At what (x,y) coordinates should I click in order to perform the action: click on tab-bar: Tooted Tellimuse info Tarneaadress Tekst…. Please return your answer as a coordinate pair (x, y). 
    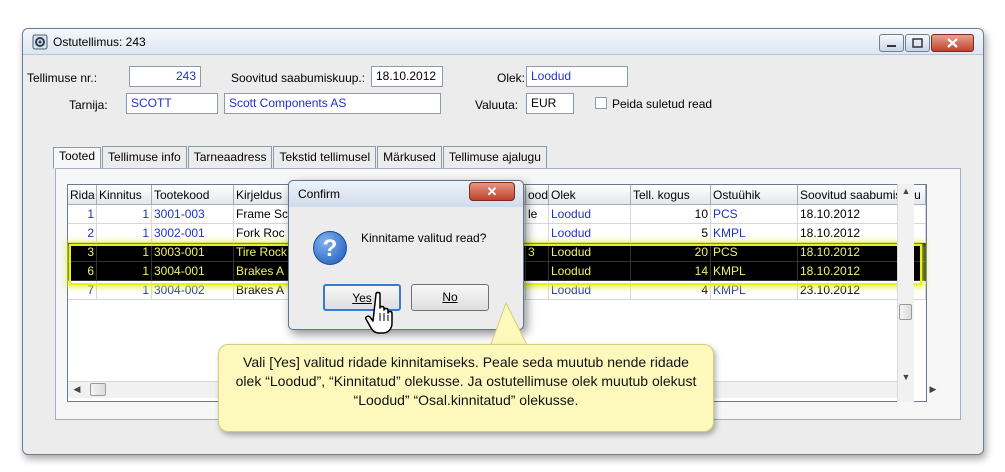
    Looking at the image, I should click on (300, 157).